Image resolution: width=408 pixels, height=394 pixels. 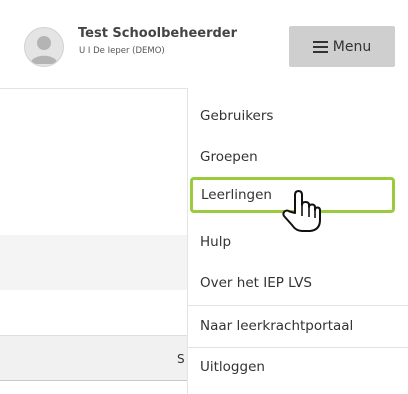 I want to click on menu-item-over-iep-lvs: Over het IEP LVS, so click(x=298, y=283).